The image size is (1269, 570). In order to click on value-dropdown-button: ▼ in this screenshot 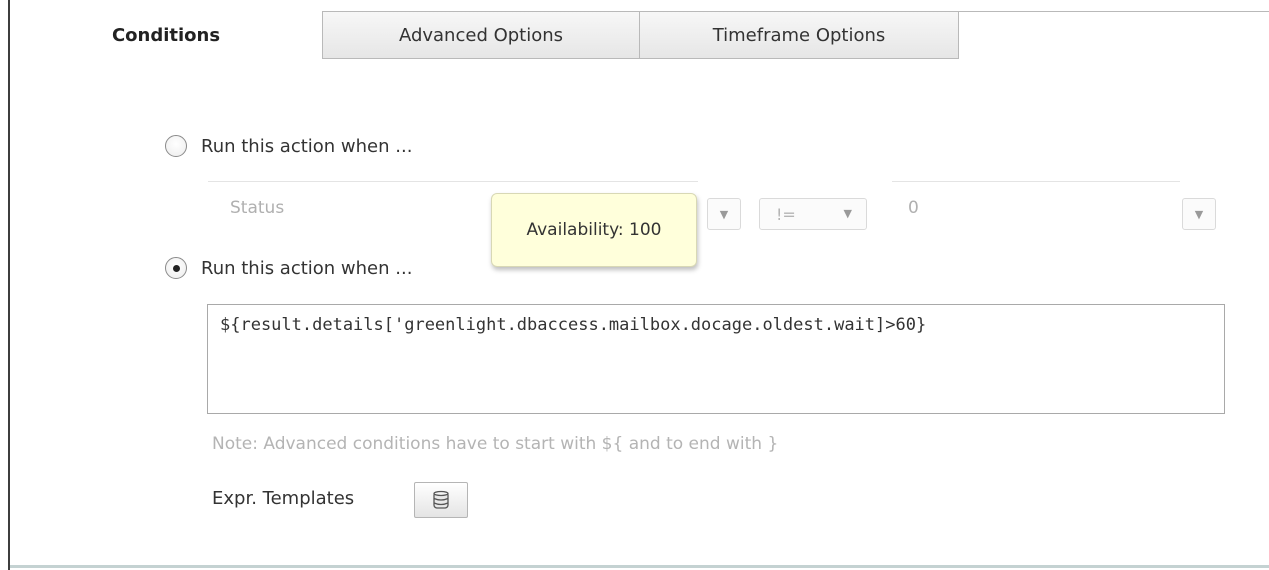, I will do `click(1199, 214)`.